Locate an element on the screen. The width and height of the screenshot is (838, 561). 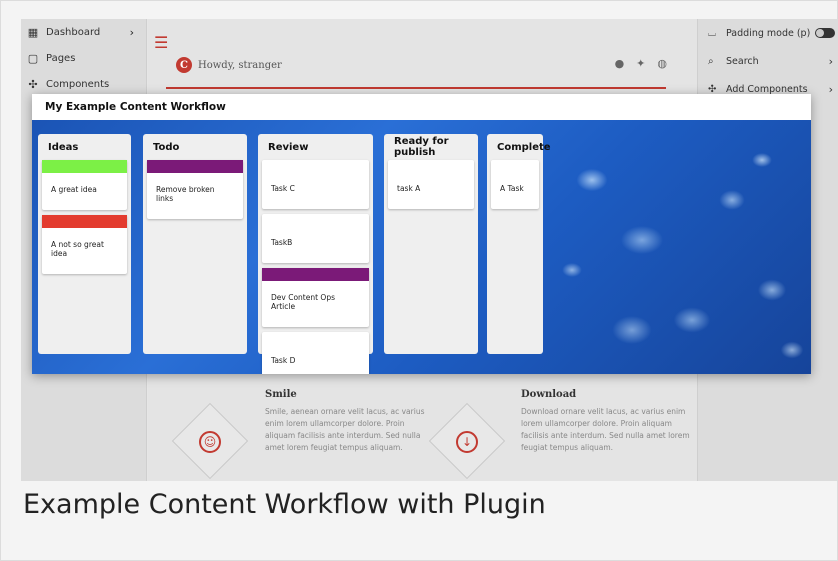
sidebar-item-label: Components is located at coordinates (78, 84).